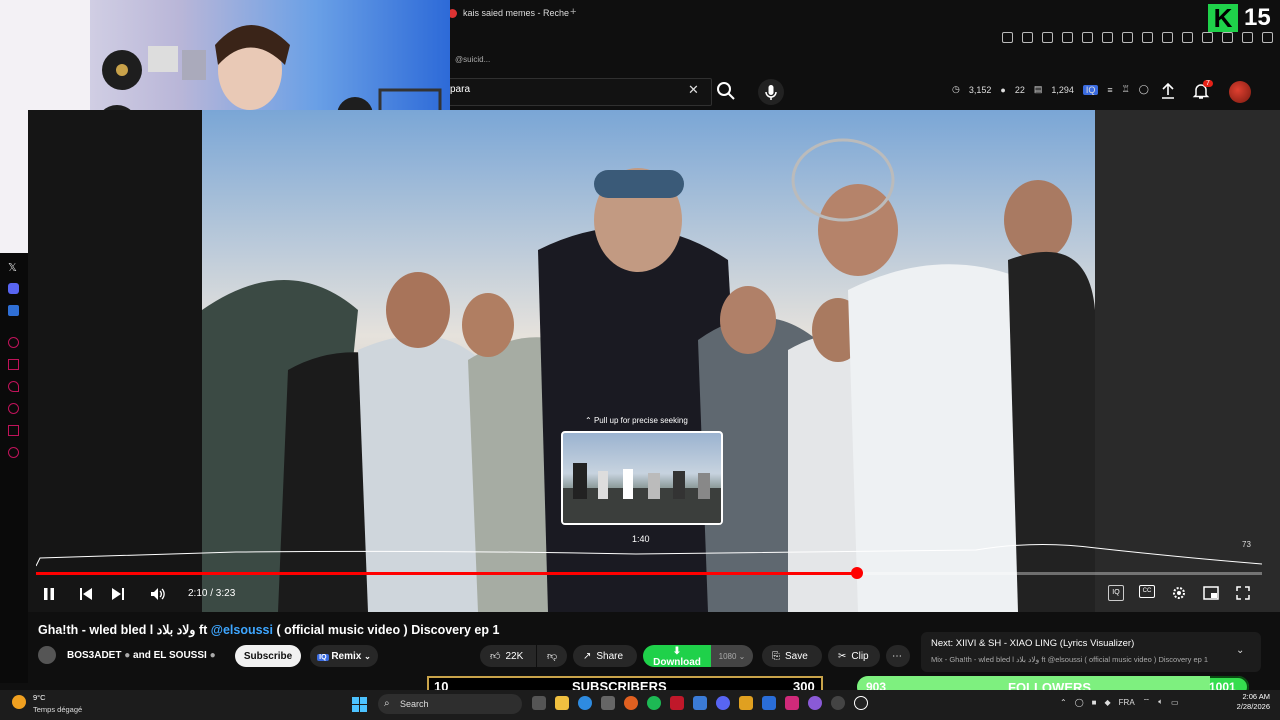 The width and height of the screenshot is (1280, 720). Describe the element at coordinates (552, 656) in the screenshot. I see `dislike-button: 👎︎` at that location.